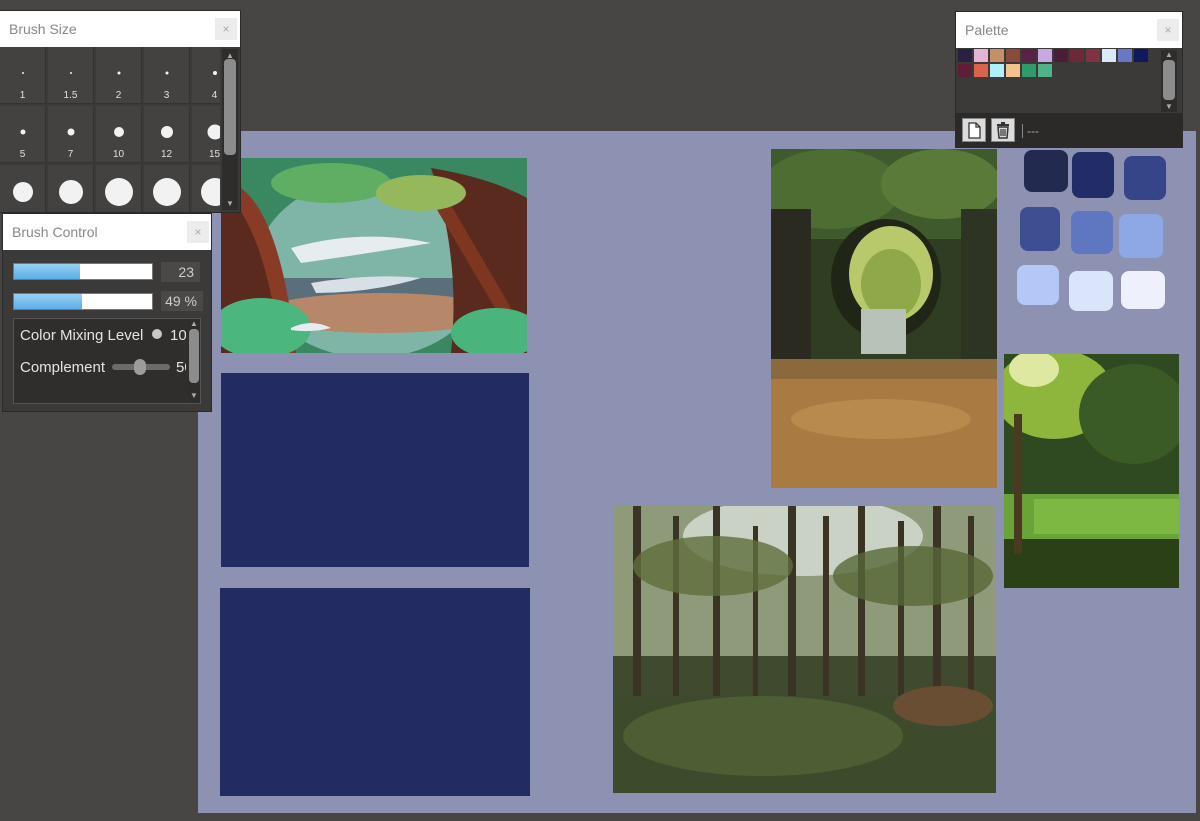 The height and width of the screenshot is (821, 1200). Describe the element at coordinates (71, 134) in the screenshot. I see `brush-size-cell: 7` at that location.